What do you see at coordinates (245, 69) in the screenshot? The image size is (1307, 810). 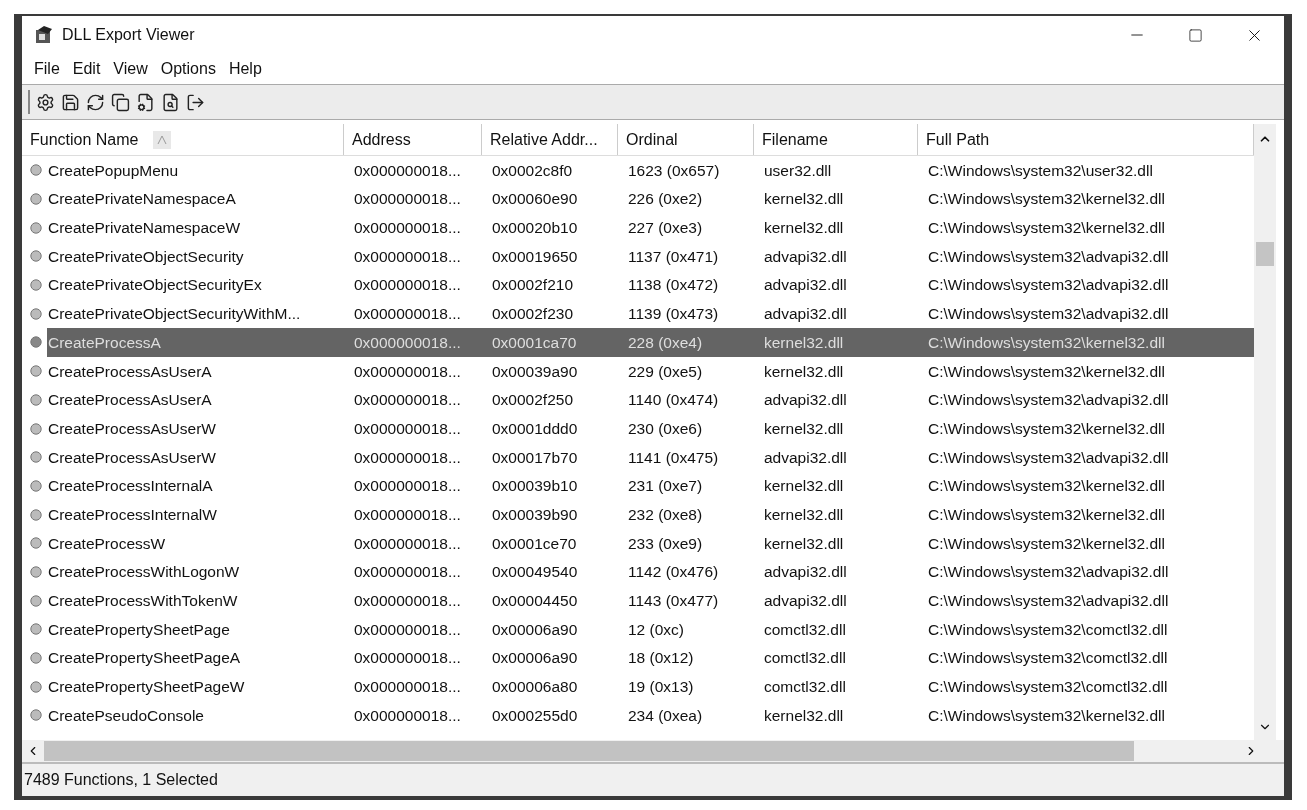 I see `menu-item: Help` at bounding box center [245, 69].